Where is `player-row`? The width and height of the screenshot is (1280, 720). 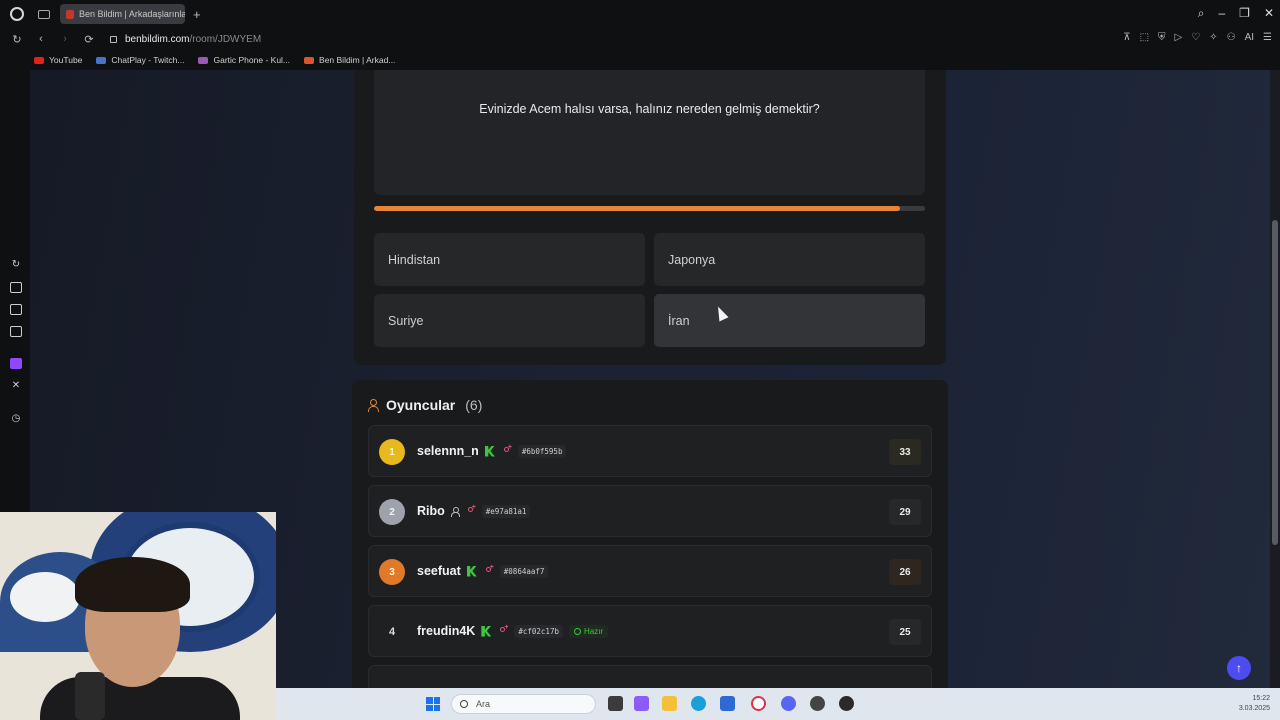
player-row is located at coordinates (650, 676).